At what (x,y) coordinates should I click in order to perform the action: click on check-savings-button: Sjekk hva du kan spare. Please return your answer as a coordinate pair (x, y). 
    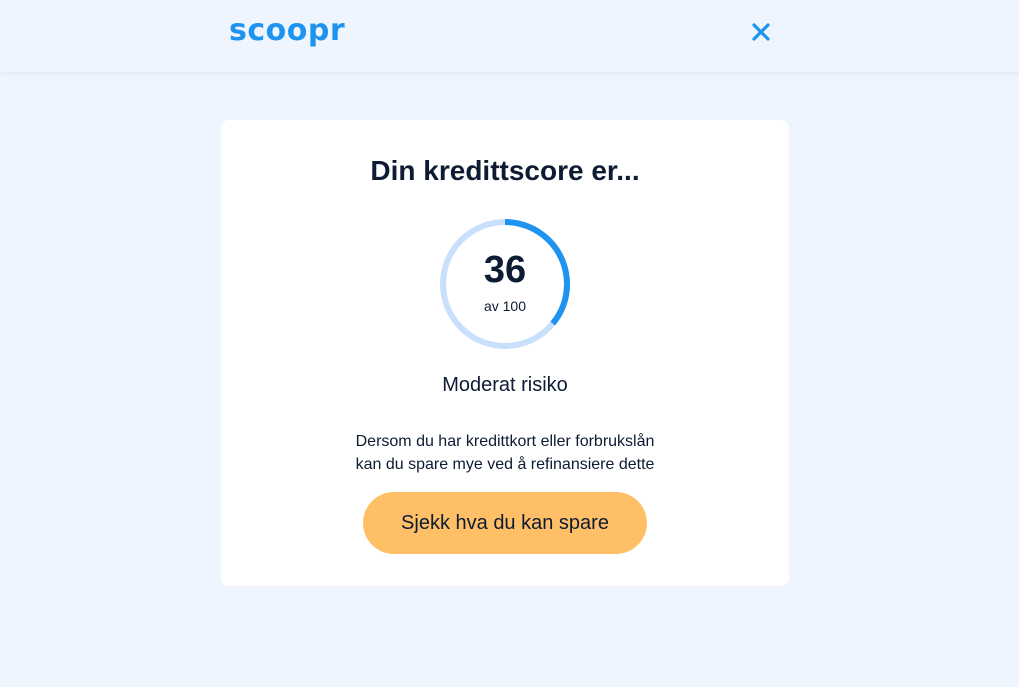
    Looking at the image, I should click on (505, 523).